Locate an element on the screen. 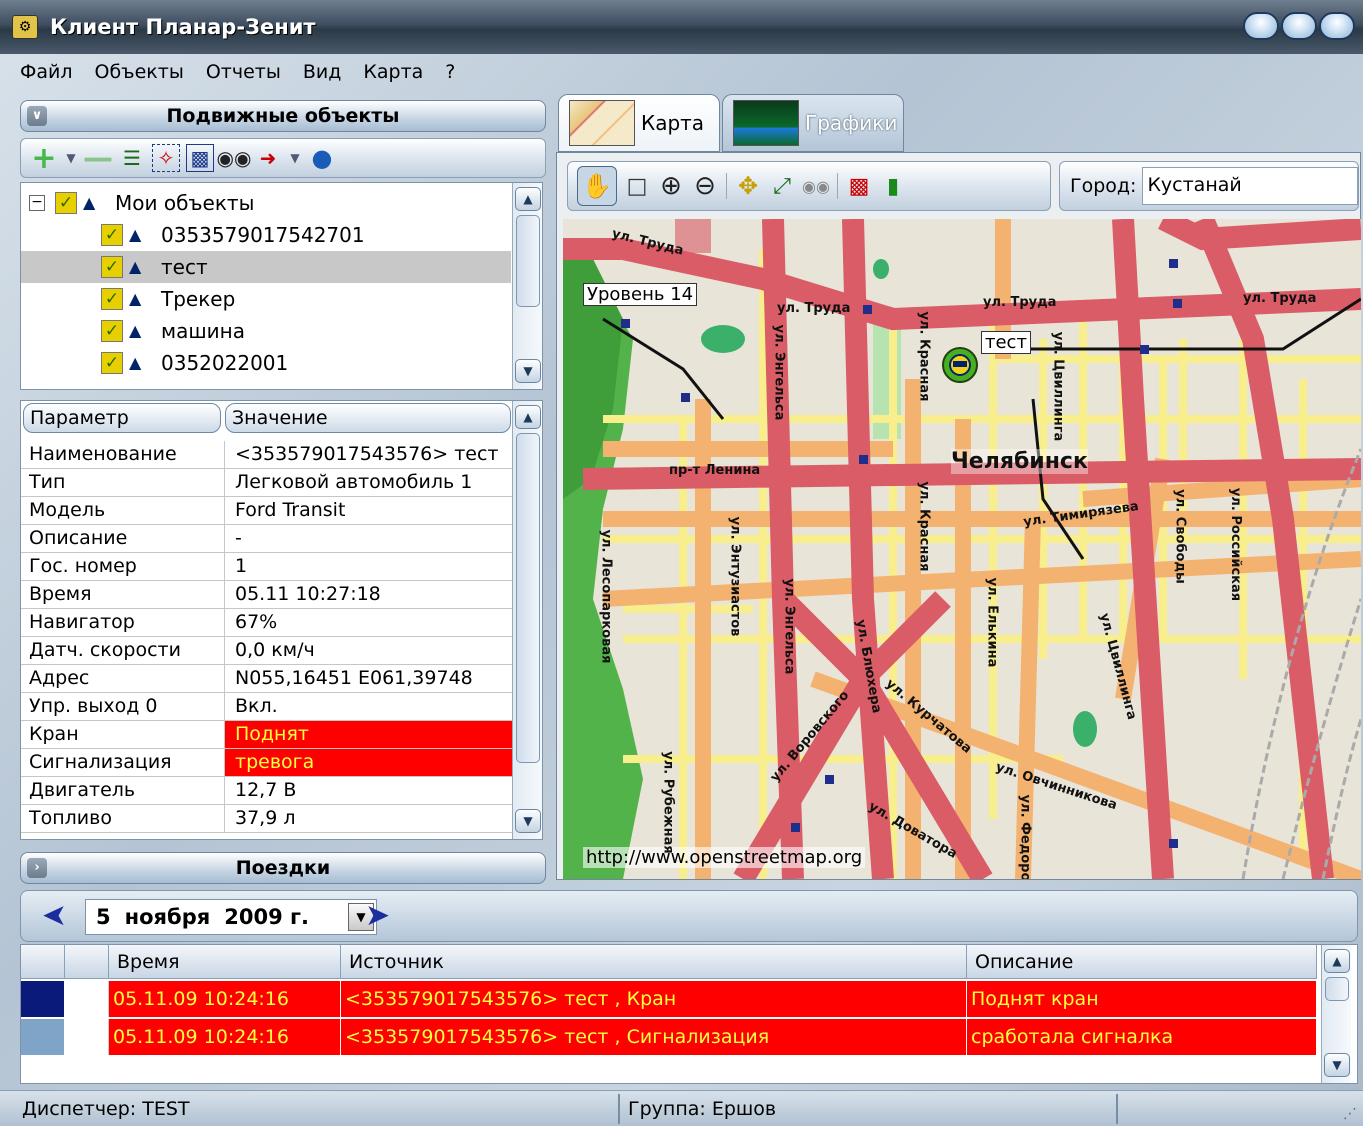  events-scrollbar: ▲ ▼ is located at coordinates (1336, 1014).